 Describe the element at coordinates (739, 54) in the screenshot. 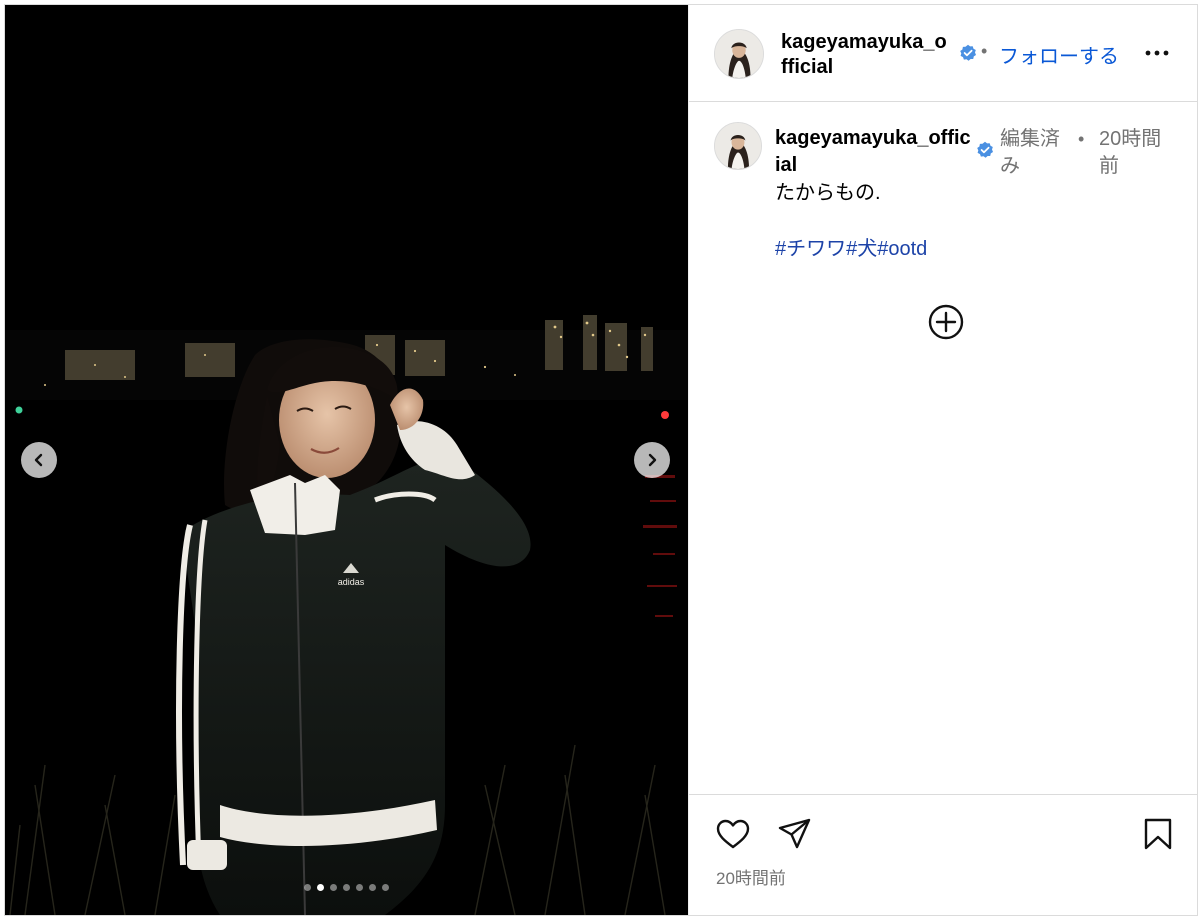

I see `author-avatar` at that location.